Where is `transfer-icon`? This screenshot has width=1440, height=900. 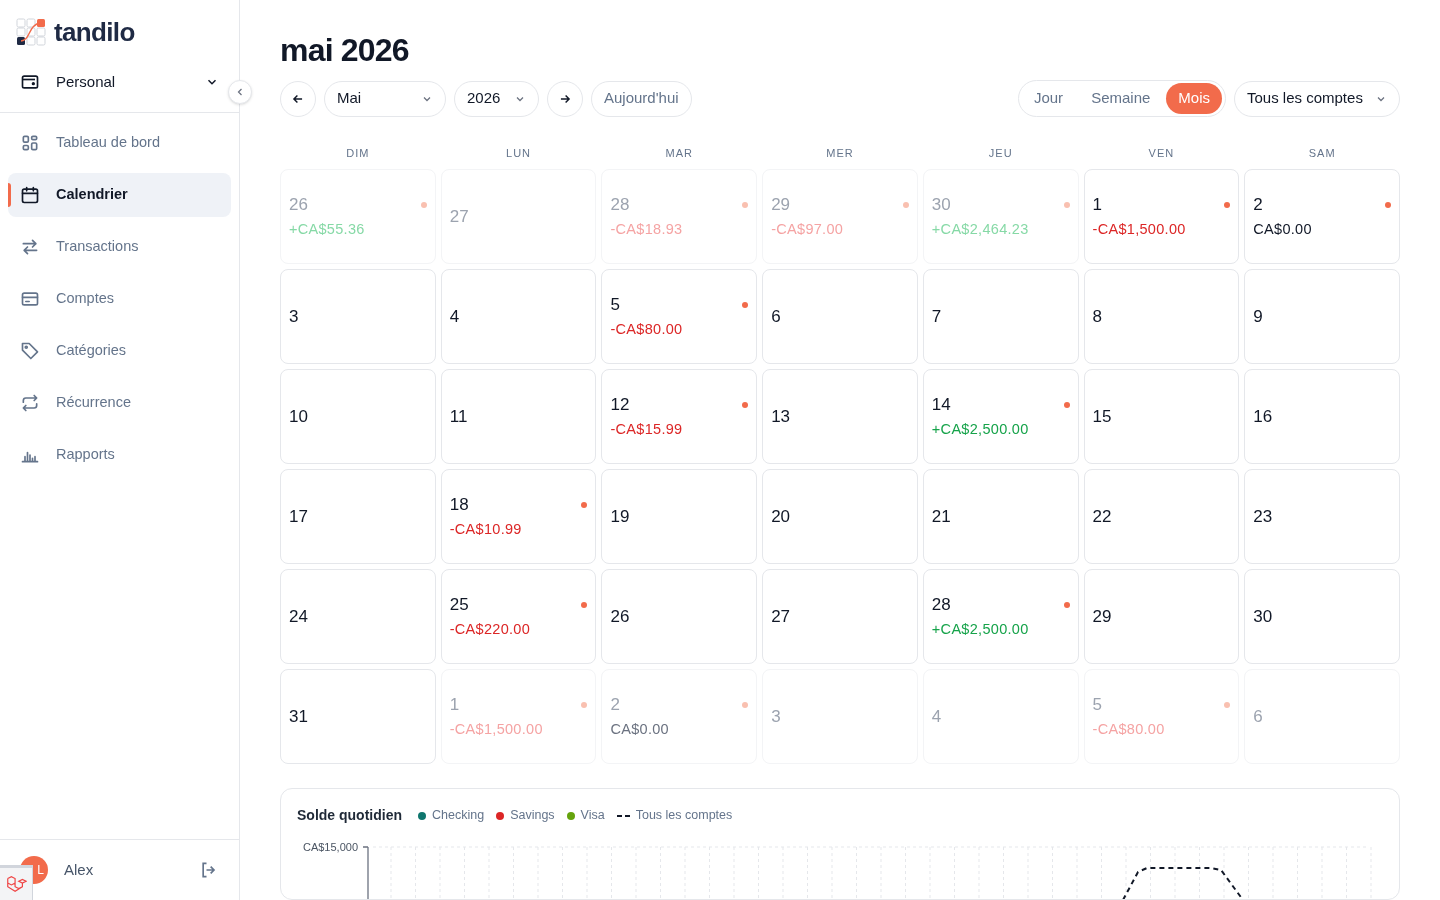 transfer-icon is located at coordinates (30, 247).